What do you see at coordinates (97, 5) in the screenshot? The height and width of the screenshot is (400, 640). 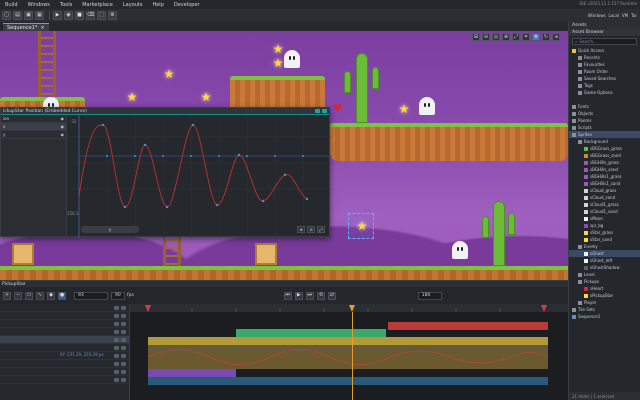 I see `menu-marketplace: Marketplace` at bounding box center [97, 5].